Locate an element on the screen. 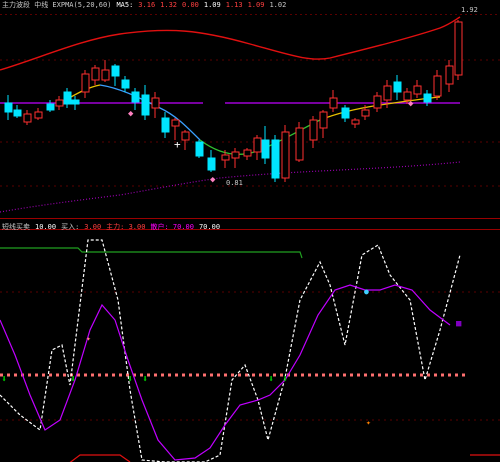 Image resolution: width=500 pixels, height=462 pixels. indicator-value: 主力波段 中线 EXPMA(5,20,60) is located at coordinates (57, 5).